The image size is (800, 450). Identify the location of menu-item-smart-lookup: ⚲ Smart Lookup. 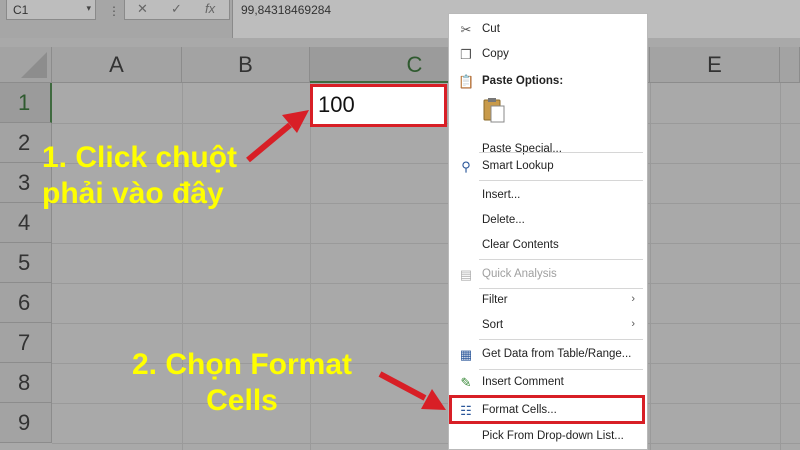
(548, 167).